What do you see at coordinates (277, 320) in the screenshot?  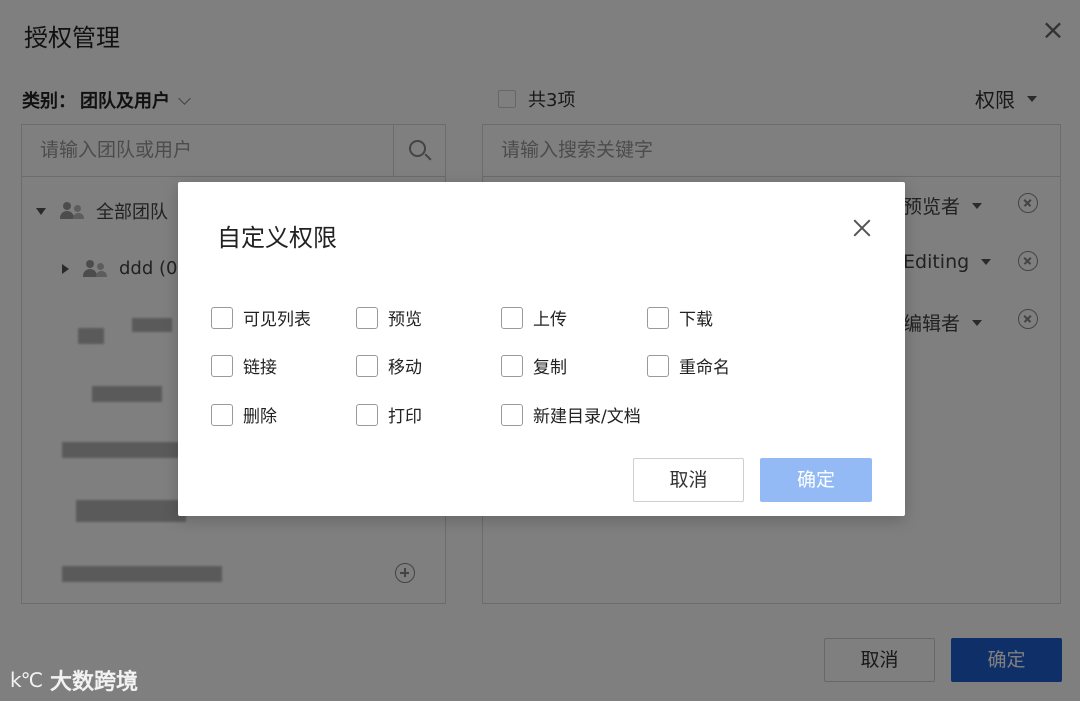 I see `option-label: 可见列表` at bounding box center [277, 320].